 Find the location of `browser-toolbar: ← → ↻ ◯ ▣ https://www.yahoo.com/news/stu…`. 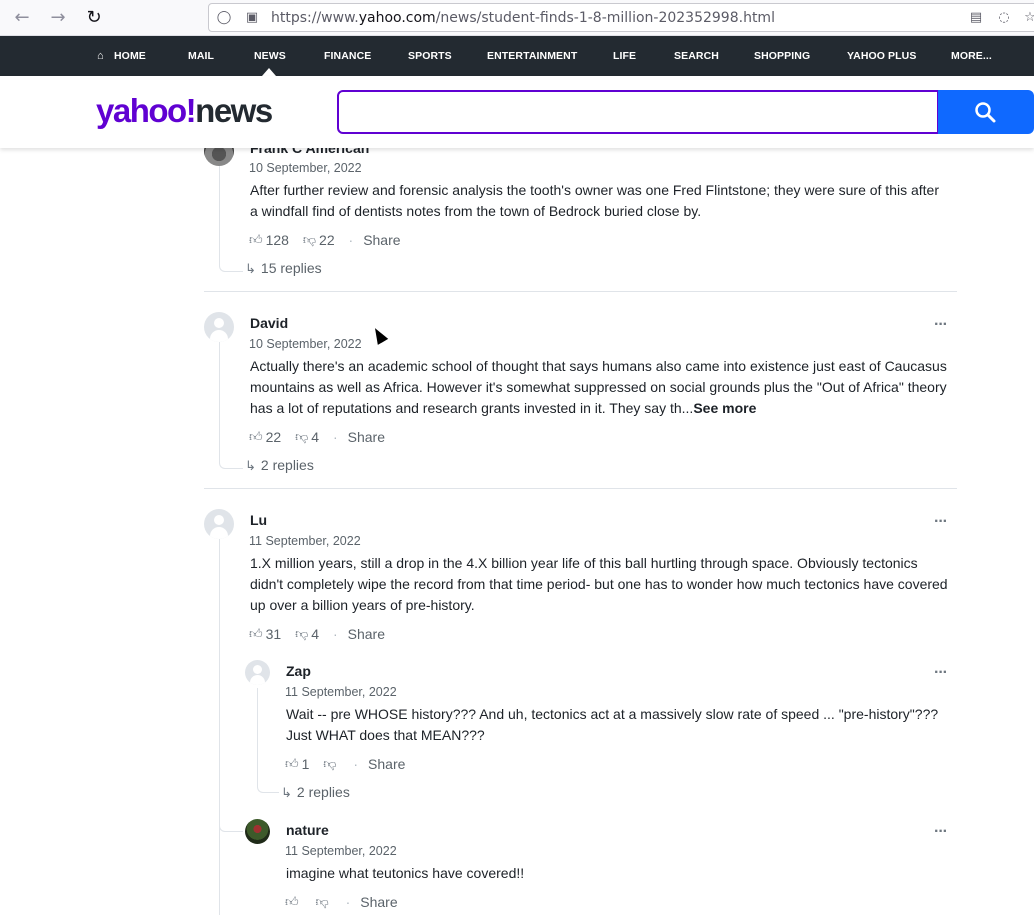

browser-toolbar: ← → ↻ ◯ ▣ https://www.yahoo.com/news/stu… is located at coordinates (517, 18).